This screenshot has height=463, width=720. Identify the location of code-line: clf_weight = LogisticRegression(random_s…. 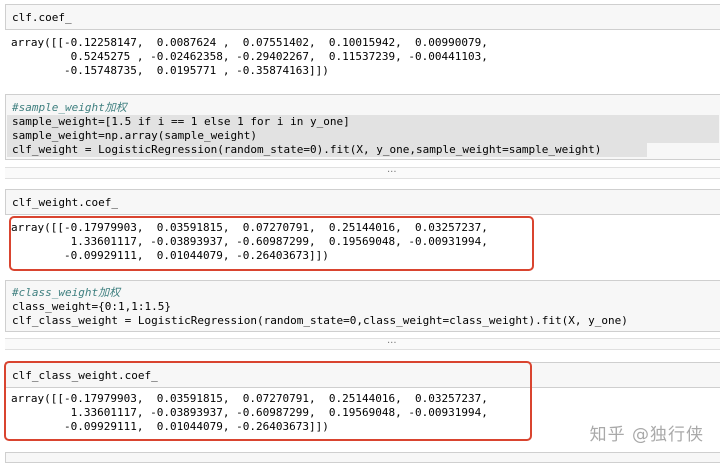
(307, 149).